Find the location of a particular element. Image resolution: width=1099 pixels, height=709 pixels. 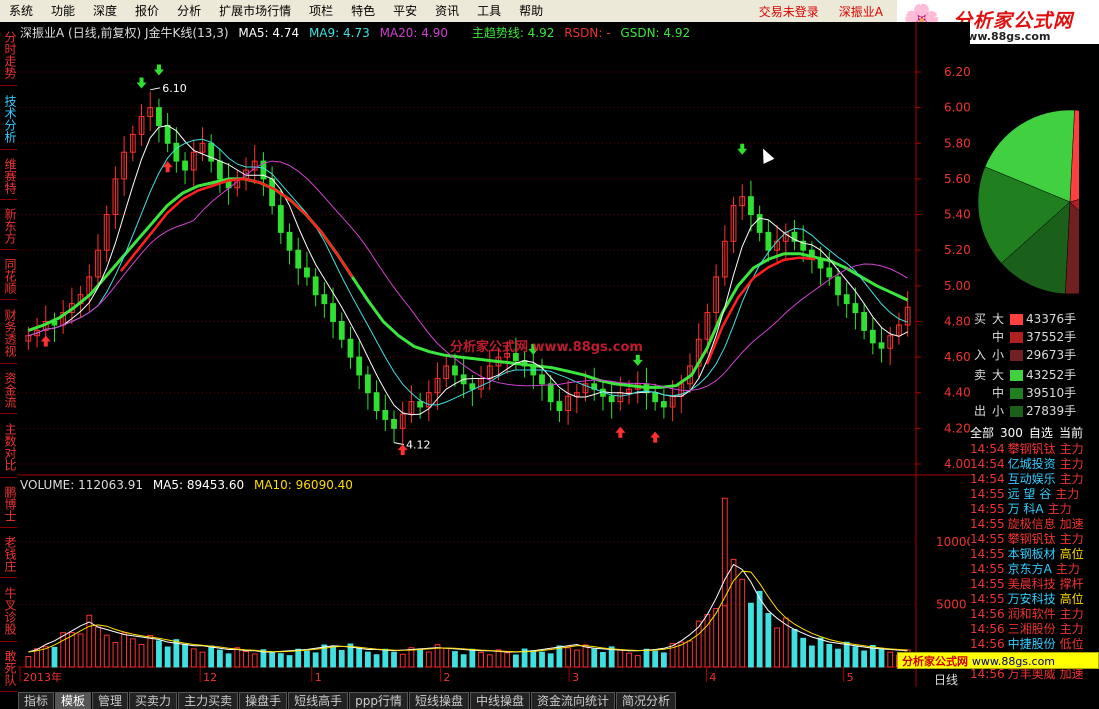

left-tab-1: 技术分析 is located at coordinates (8, 118).